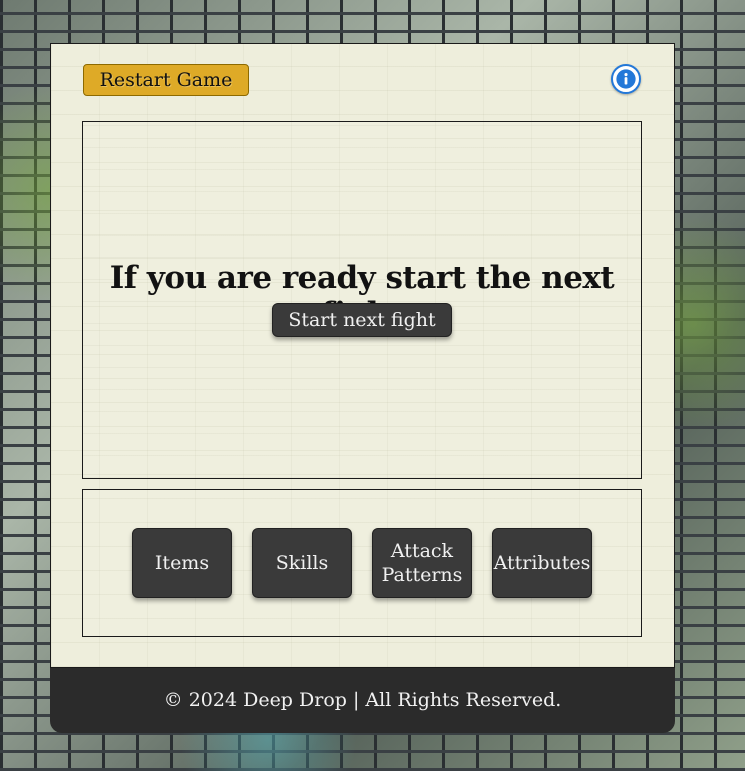 The height and width of the screenshot is (771, 745). What do you see at coordinates (166, 80) in the screenshot?
I see `restart-game-button: Restart Game` at bounding box center [166, 80].